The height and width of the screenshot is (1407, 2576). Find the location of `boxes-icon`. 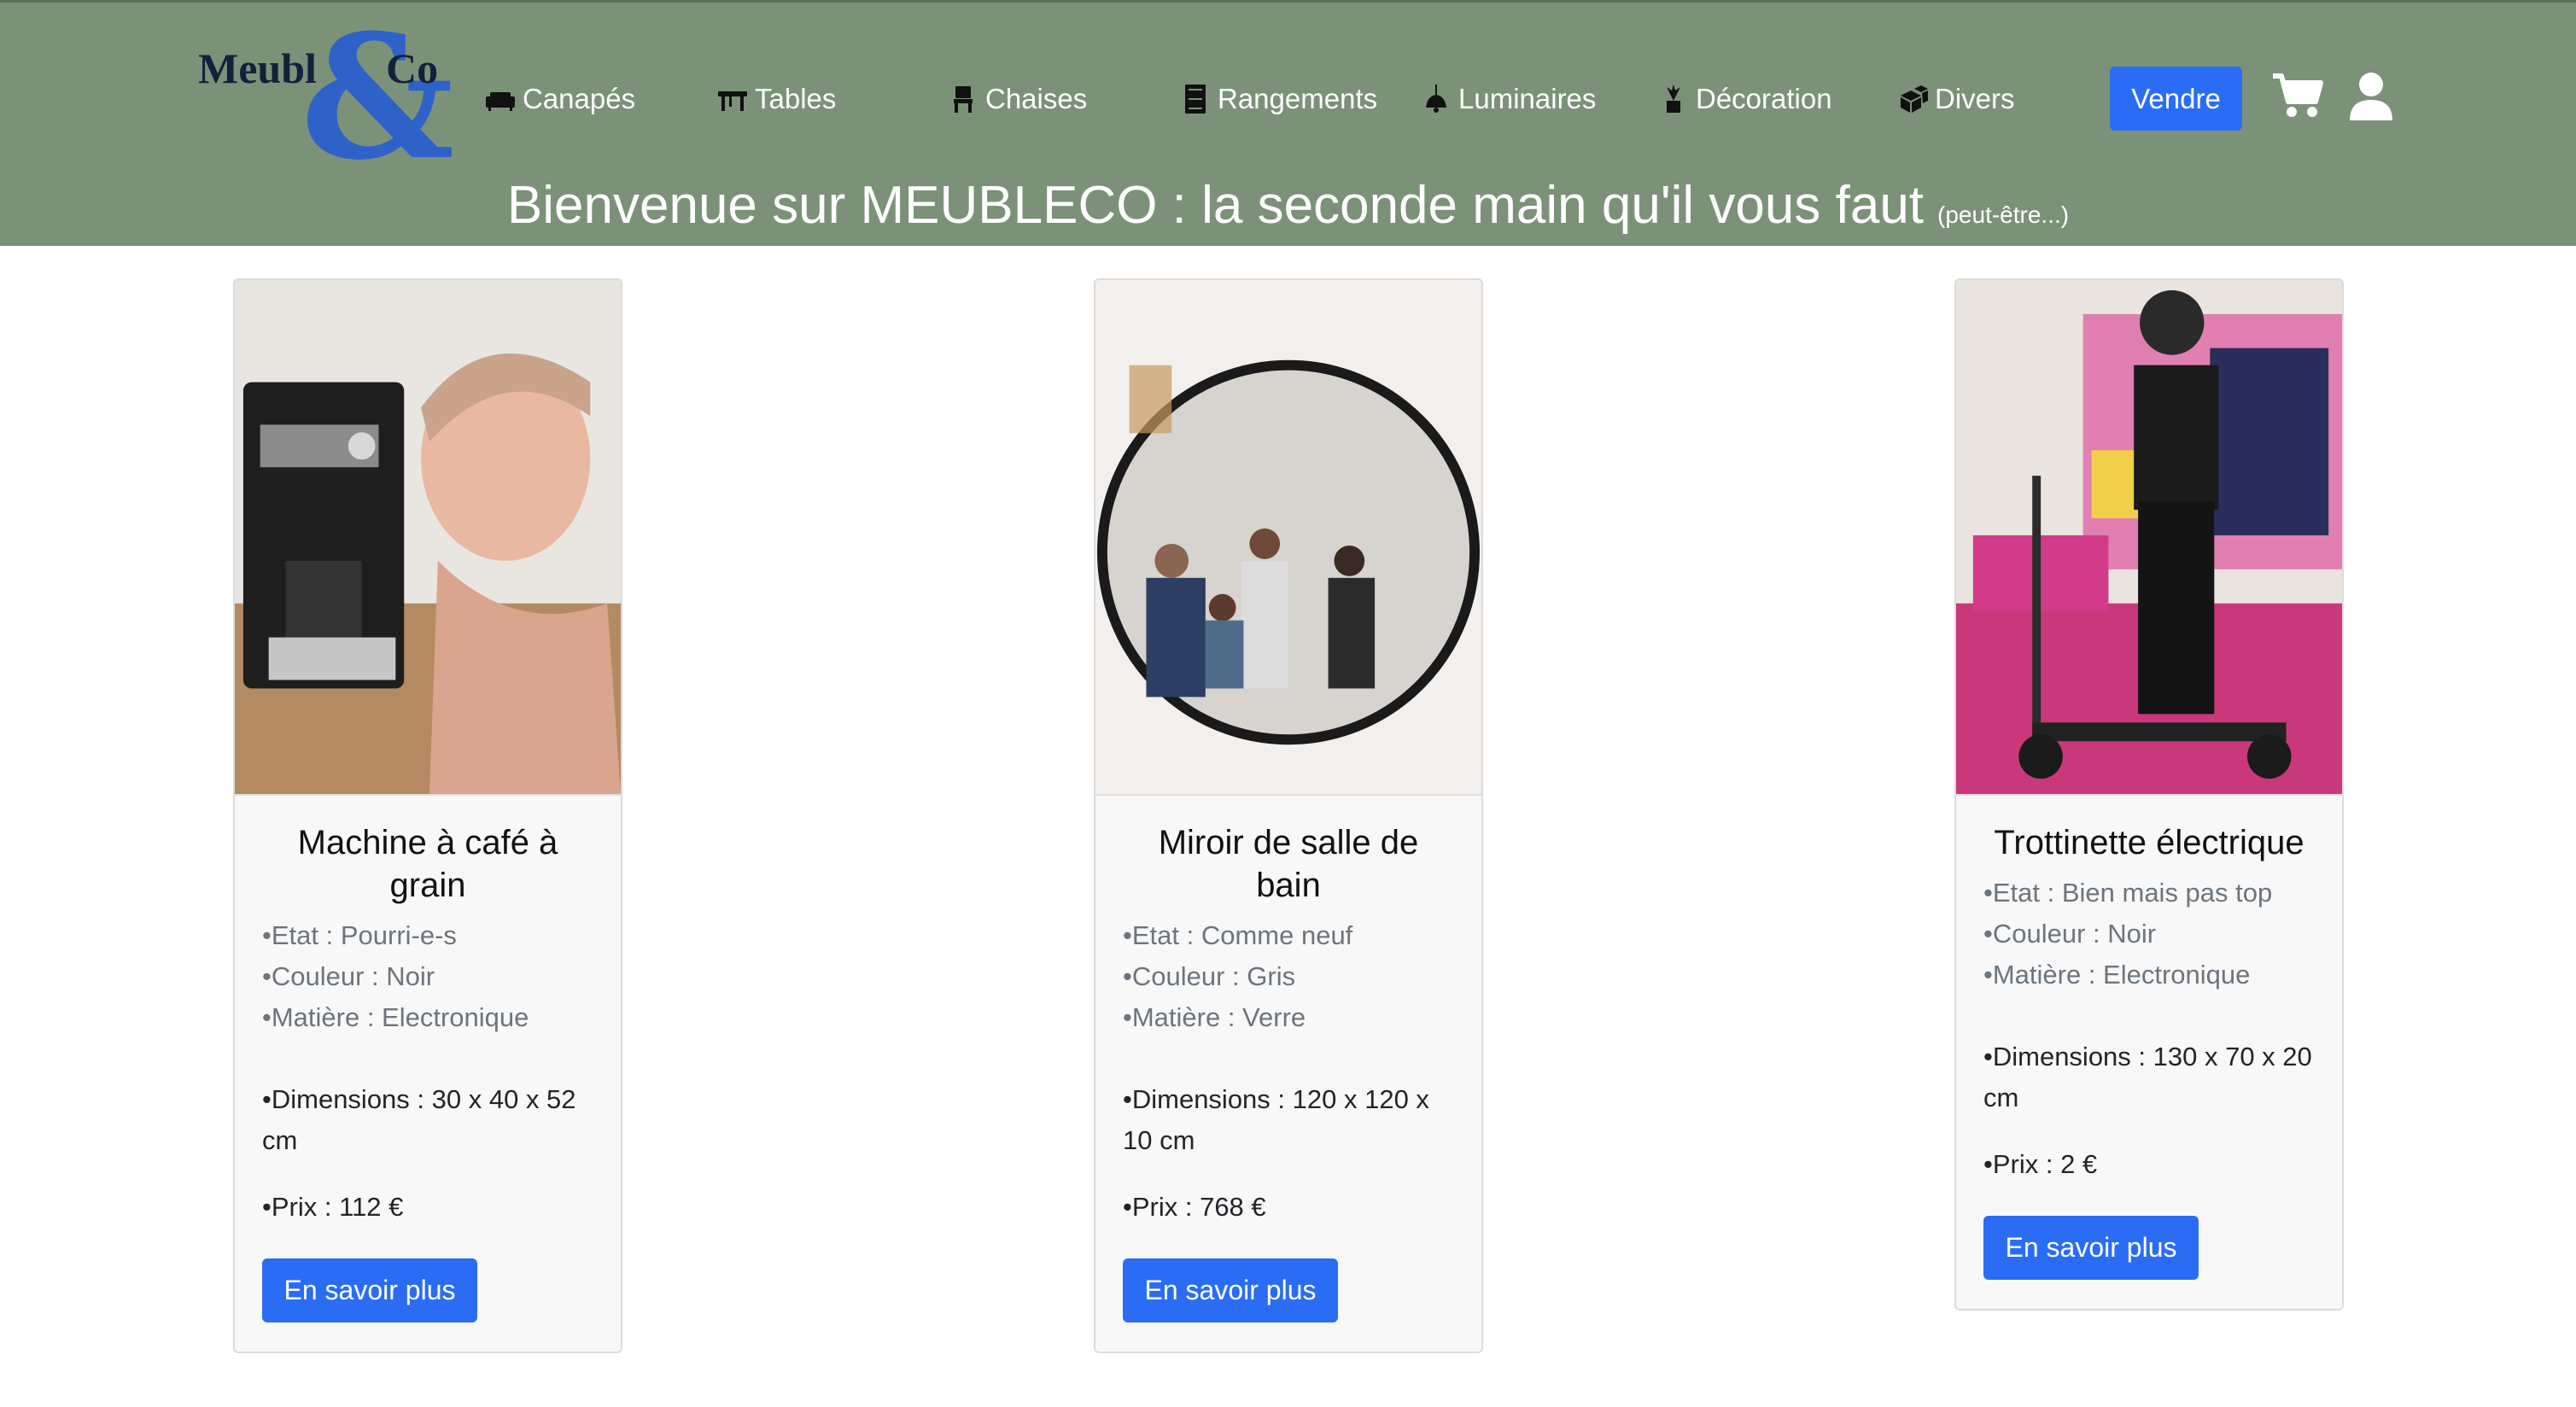

boxes-icon is located at coordinates (1914, 99).